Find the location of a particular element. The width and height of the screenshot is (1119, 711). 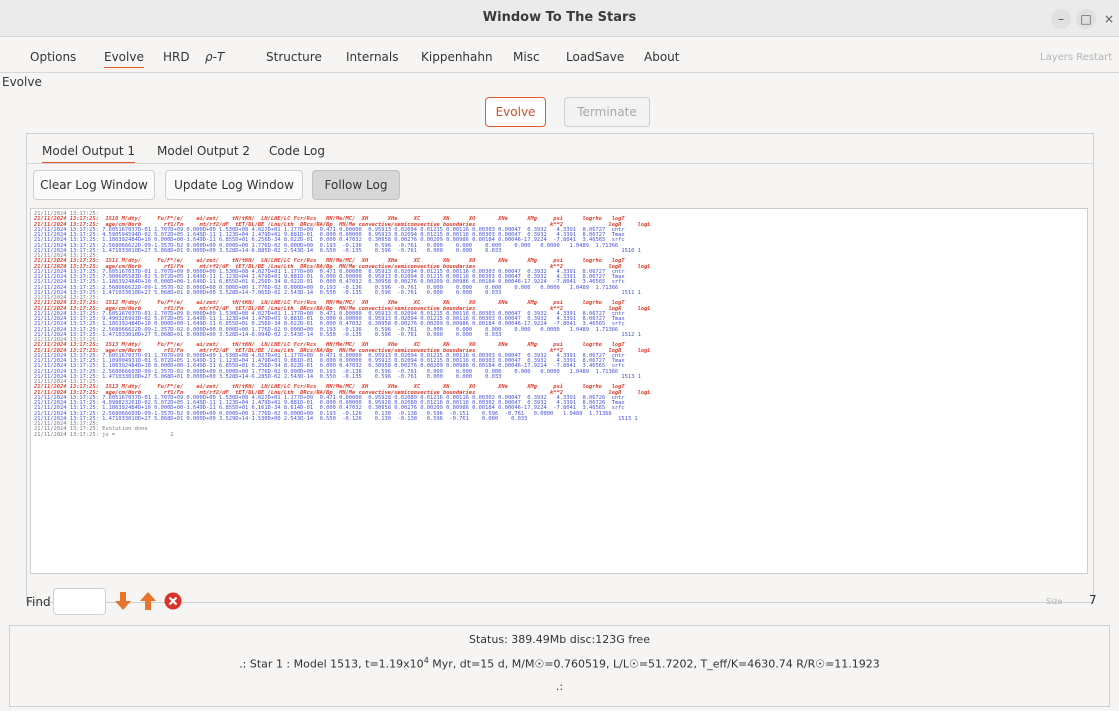

layers-restart-button: Layers Restart is located at coordinates (1076, 57).